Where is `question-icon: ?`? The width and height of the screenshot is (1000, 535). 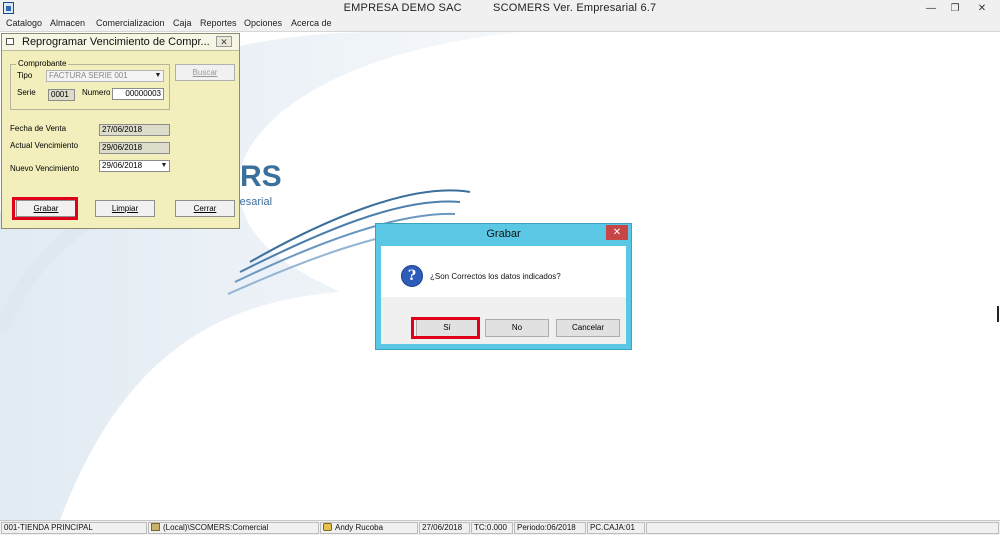 question-icon: ? is located at coordinates (412, 276).